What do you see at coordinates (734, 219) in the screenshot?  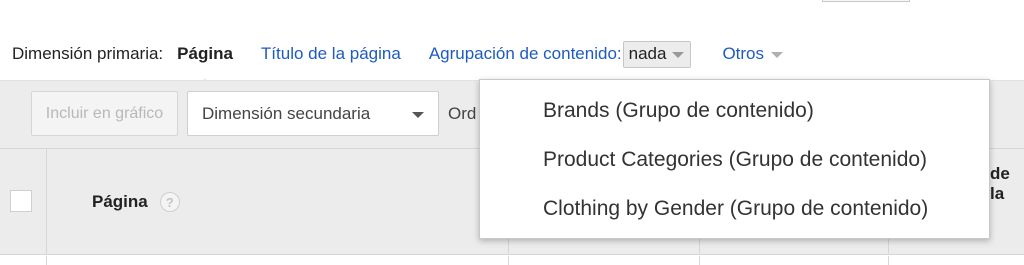 I see `menu-item-clothing-by-gender: Clothing by Gender (Grupo de contenido)` at bounding box center [734, 219].